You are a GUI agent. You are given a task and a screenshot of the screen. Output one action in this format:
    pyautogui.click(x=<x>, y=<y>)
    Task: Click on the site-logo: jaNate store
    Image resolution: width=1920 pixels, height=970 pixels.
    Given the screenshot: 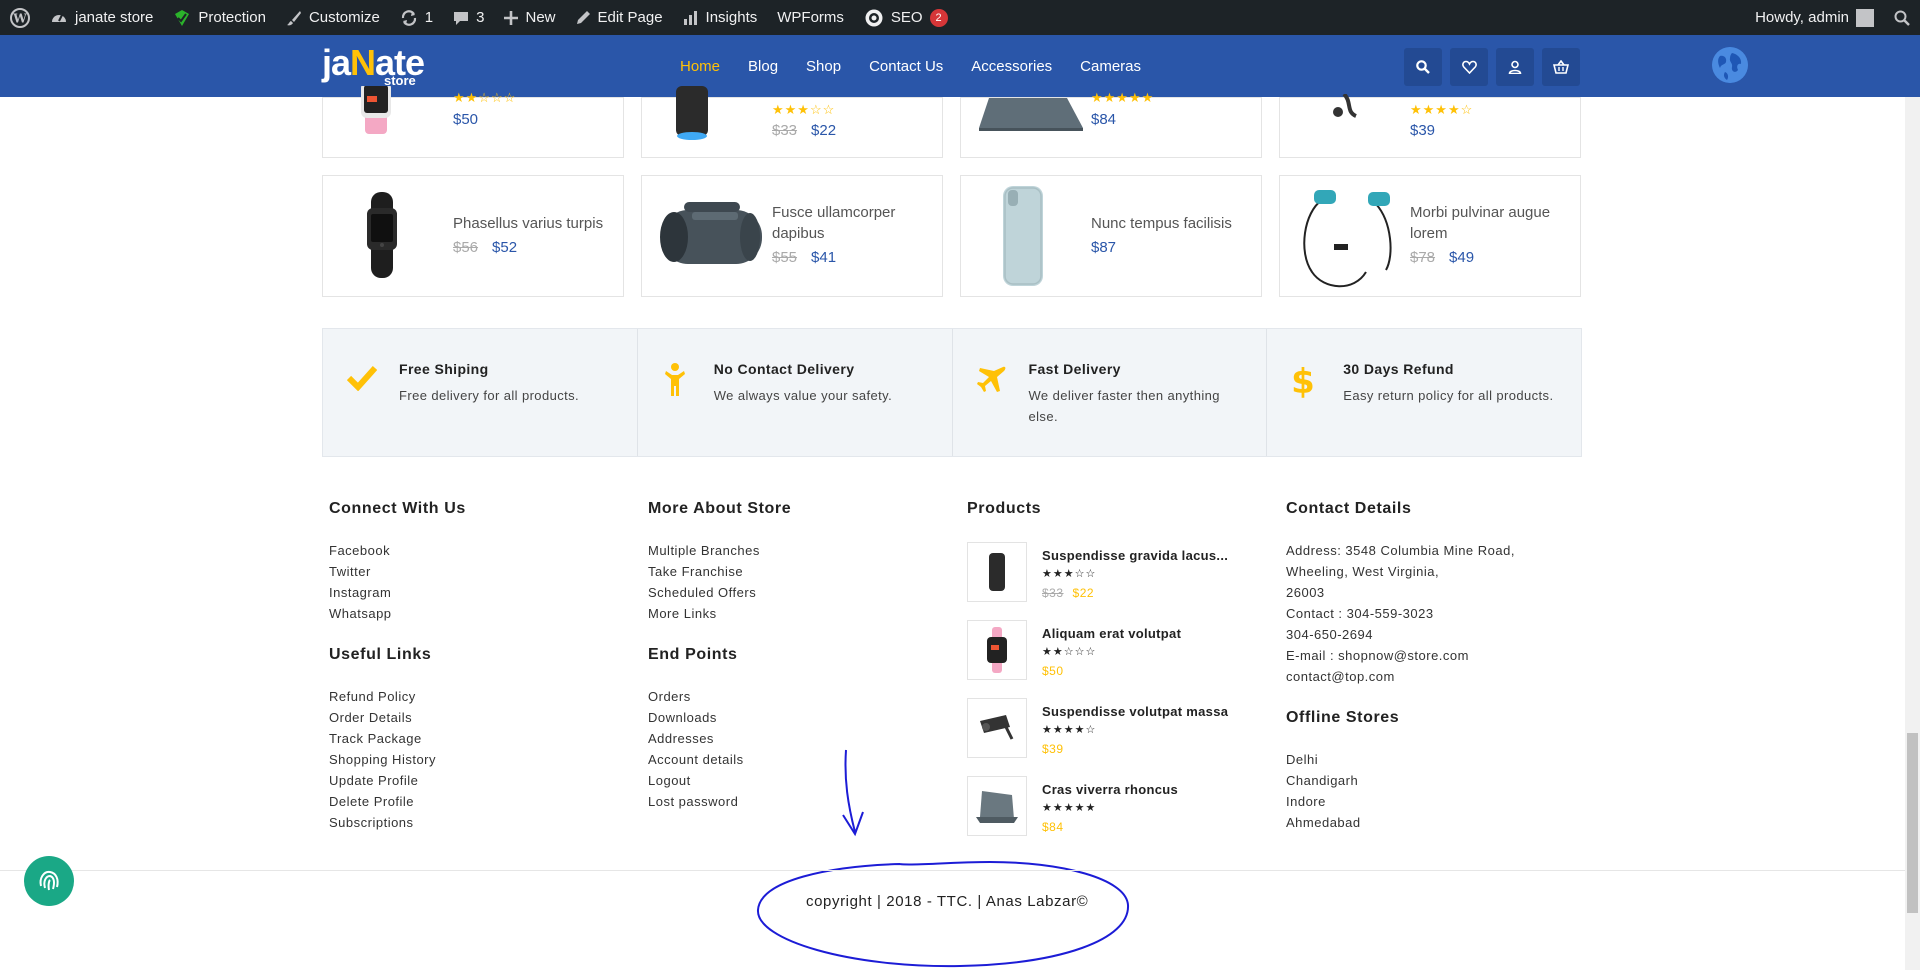 What is the action you would take?
    pyautogui.click(x=374, y=65)
    